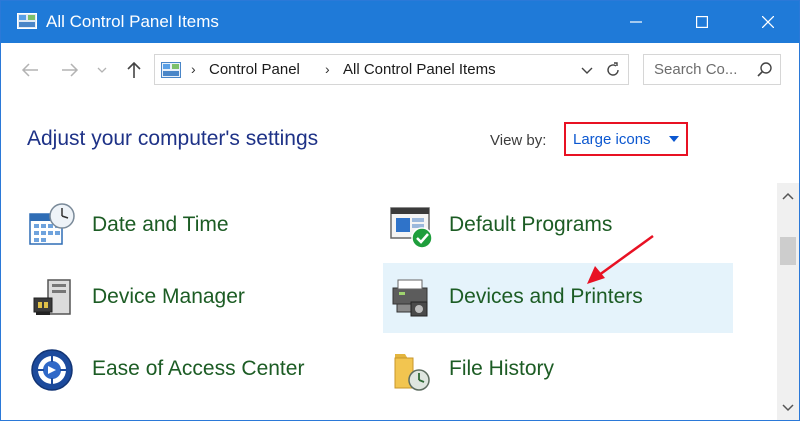 Image resolution: width=800 pixels, height=421 pixels. I want to click on forward-arrow-icon, so click(70, 70).